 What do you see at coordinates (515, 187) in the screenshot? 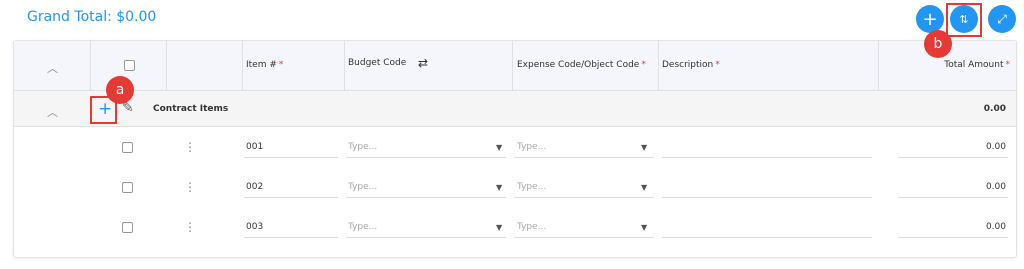
I see `table-row: ⋮ 002 Type... ▼ Type... ▼ 0.00` at bounding box center [515, 187].